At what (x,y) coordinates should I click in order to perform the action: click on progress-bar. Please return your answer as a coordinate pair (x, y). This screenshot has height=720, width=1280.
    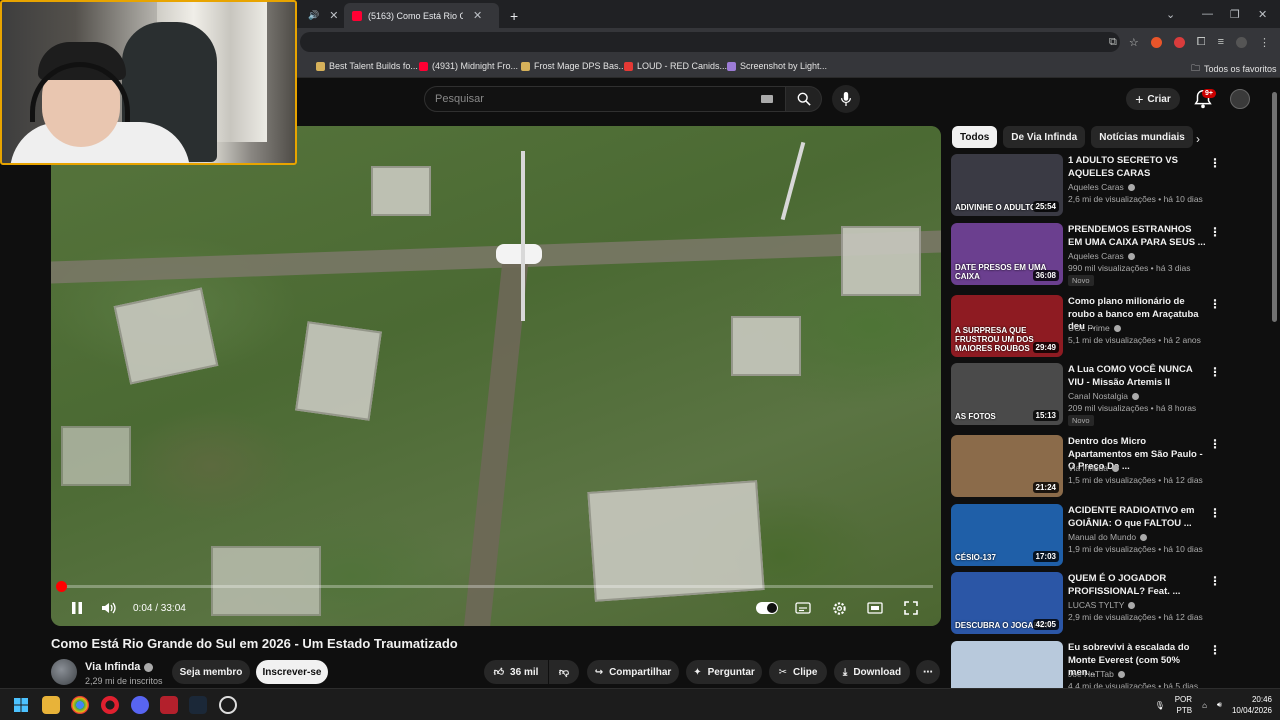
    Looking at the image, I should click on (494, 586).